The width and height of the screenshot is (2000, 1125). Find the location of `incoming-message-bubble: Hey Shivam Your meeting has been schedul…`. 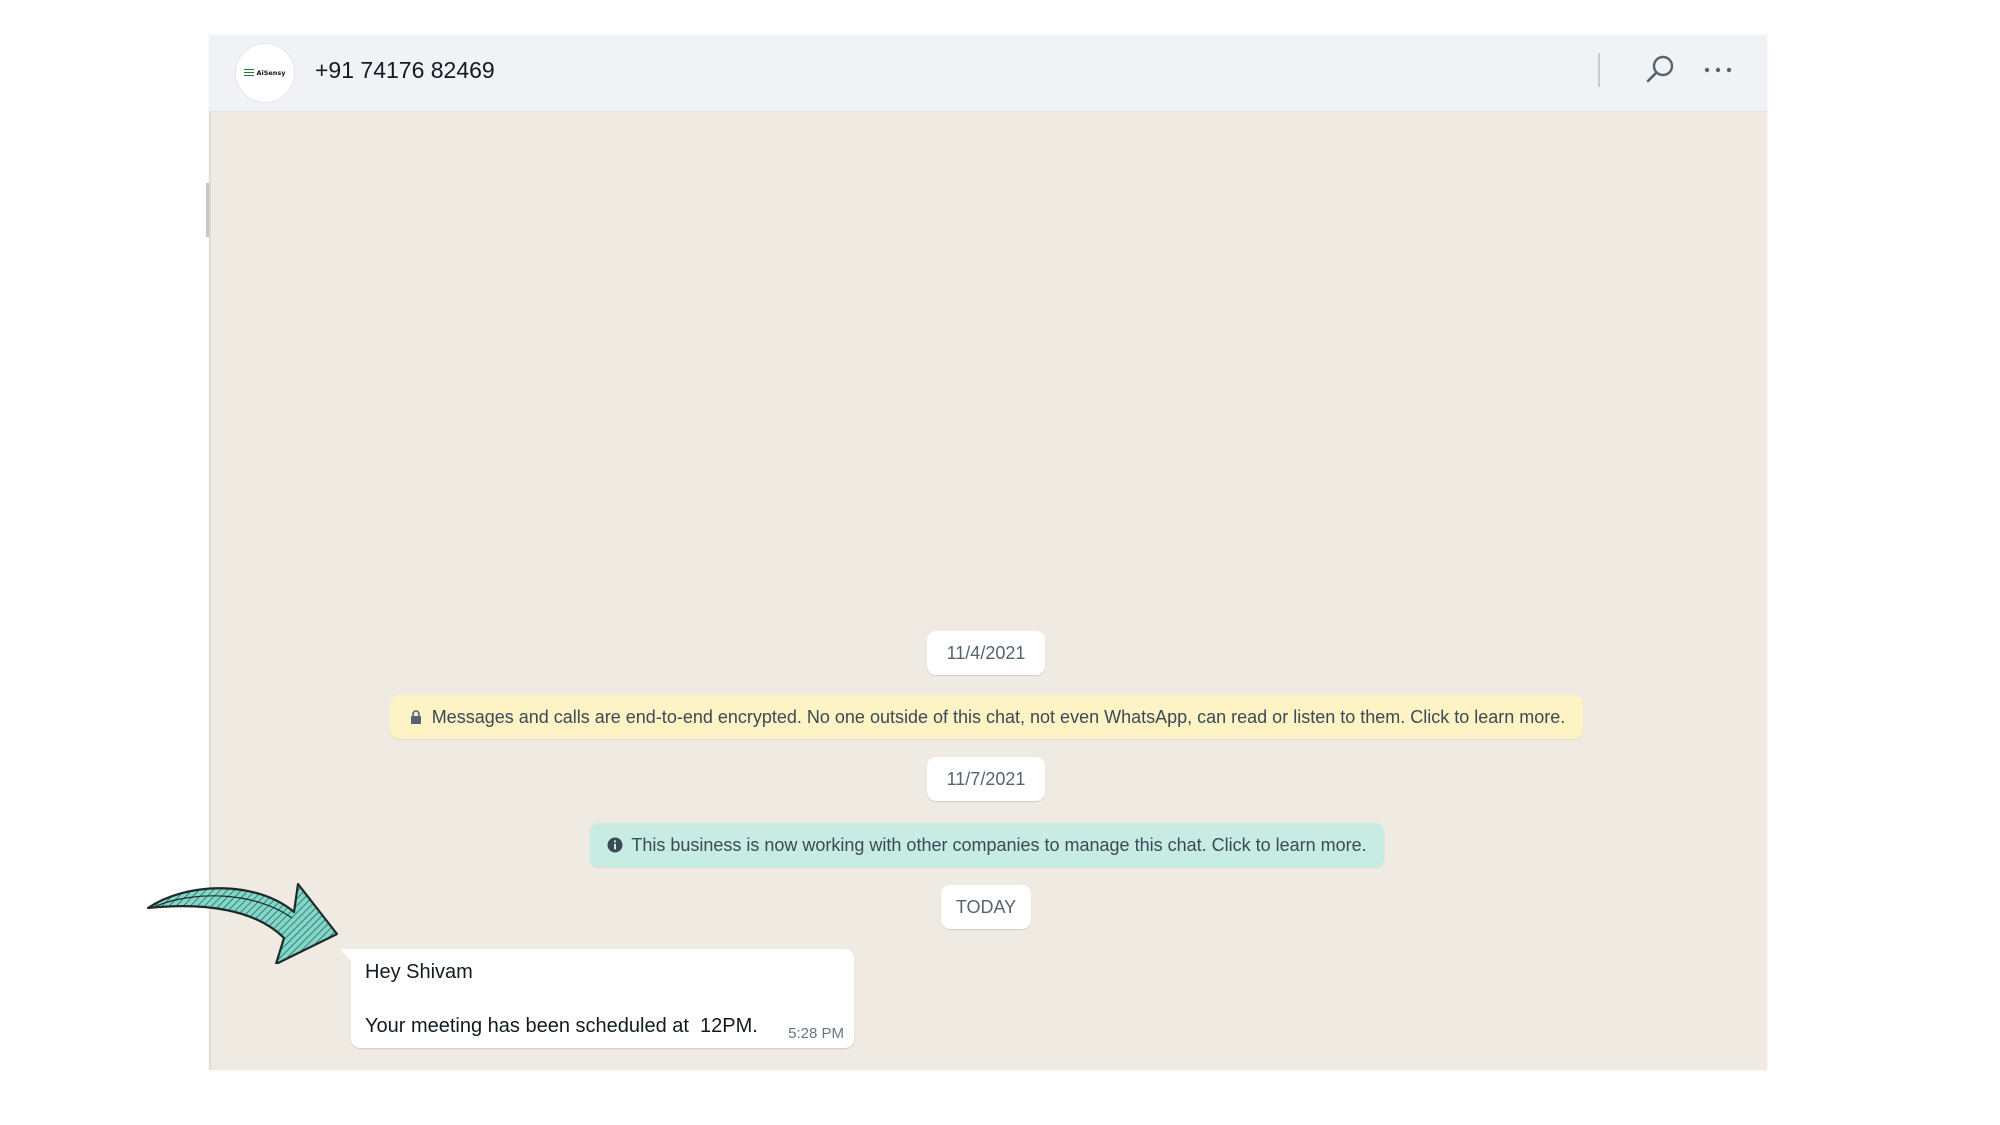

incoming-message-bubble: Hey Shivam Your meeting has been schedul… is located at coordinates (597, 998).